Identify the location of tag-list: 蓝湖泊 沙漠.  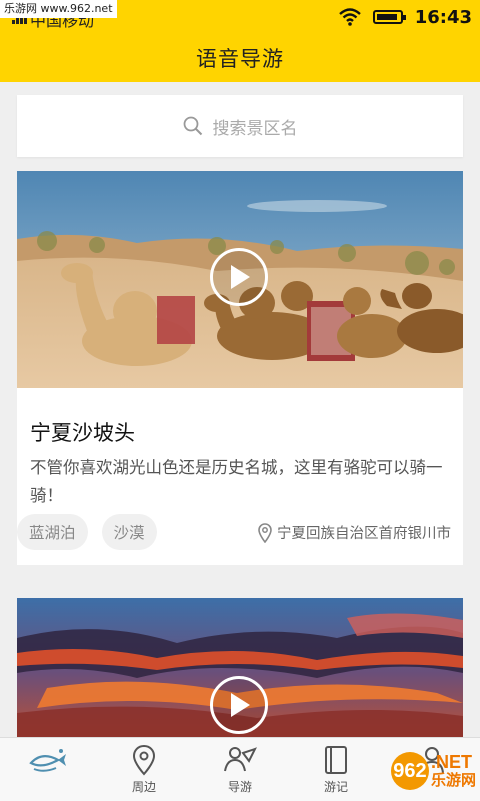
(87, 532).